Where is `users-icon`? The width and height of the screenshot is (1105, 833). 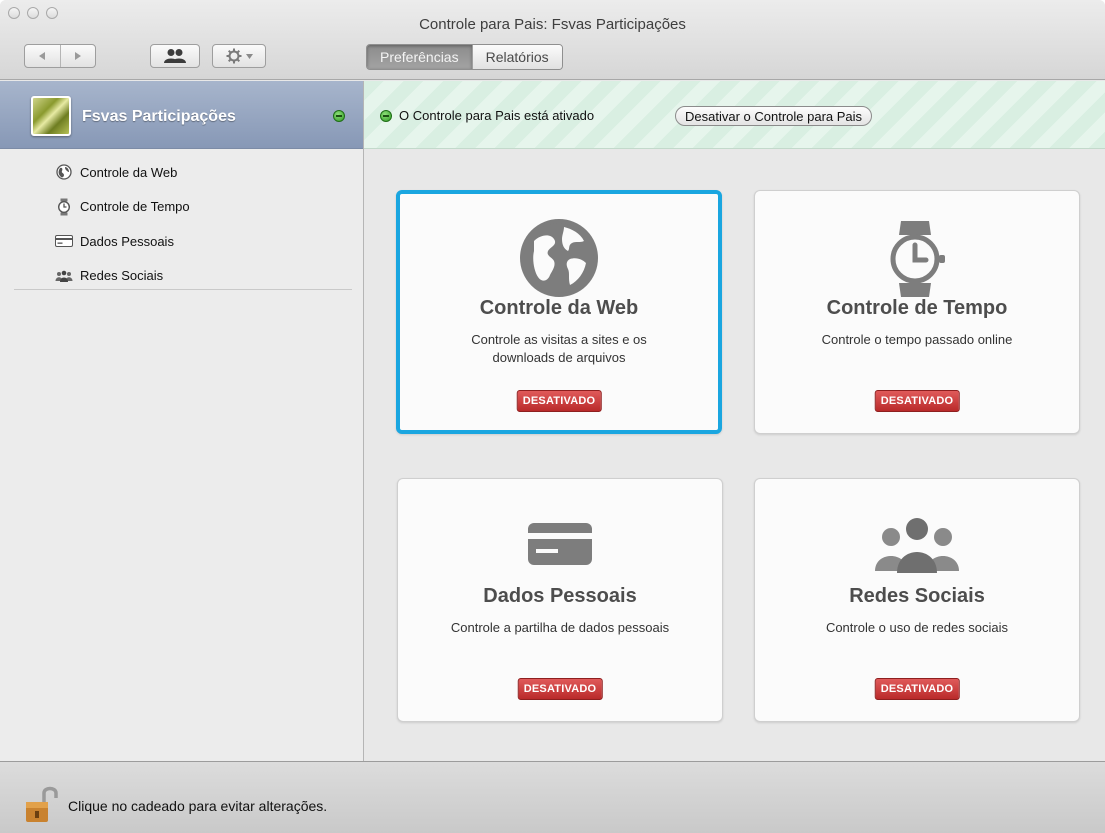
users-icon is located at coordinates (175, 56).